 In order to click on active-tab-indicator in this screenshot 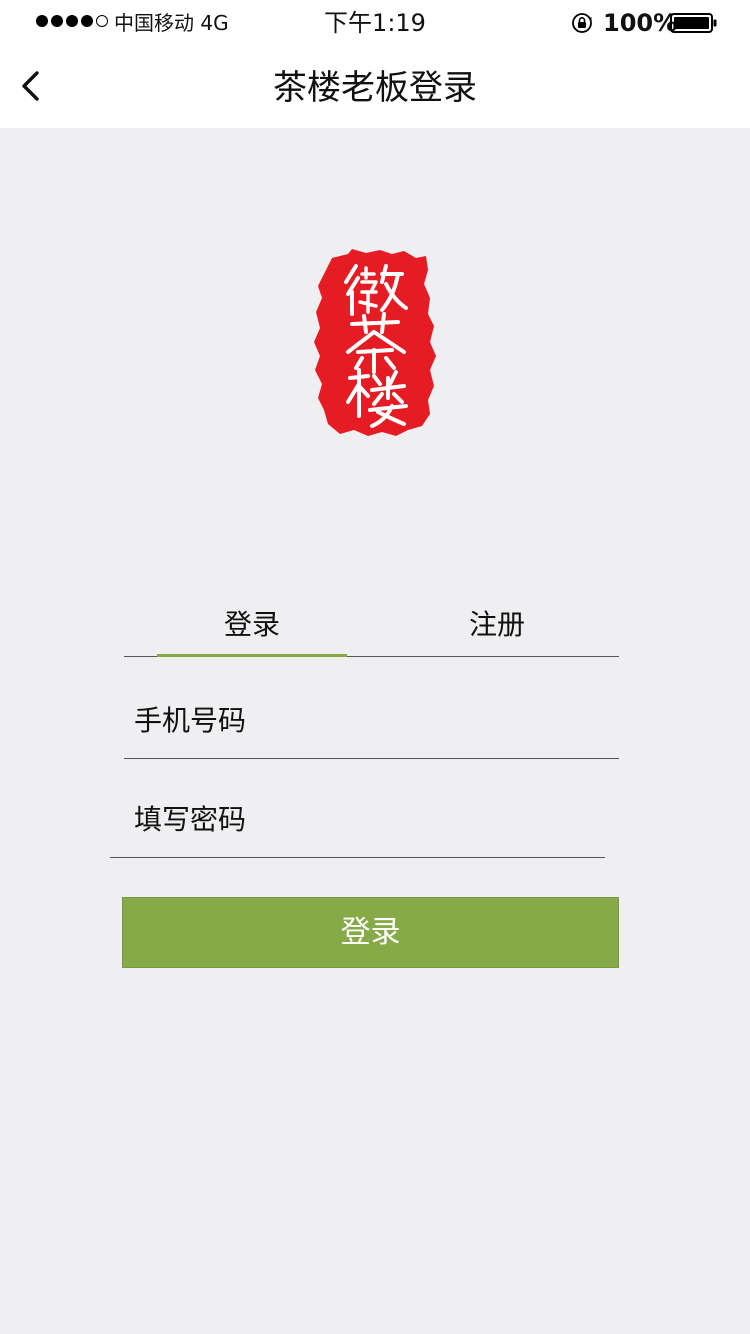, I will do `click(252, 655)`.